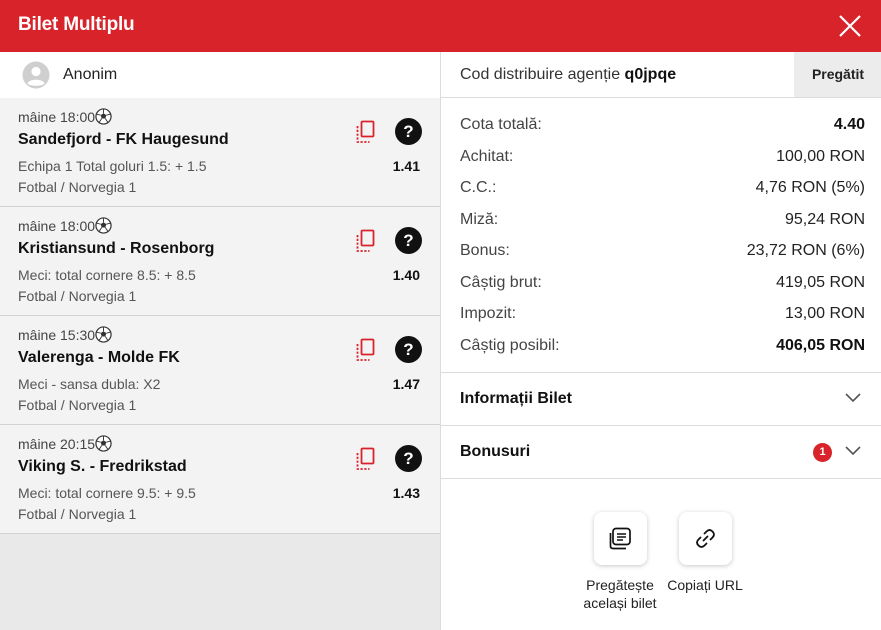  What do you see at coordinates (662, 124) in the screenshot?
I see `summary-row-total-odds: Cota totală: 4.40` at bounding box center [662, 124].